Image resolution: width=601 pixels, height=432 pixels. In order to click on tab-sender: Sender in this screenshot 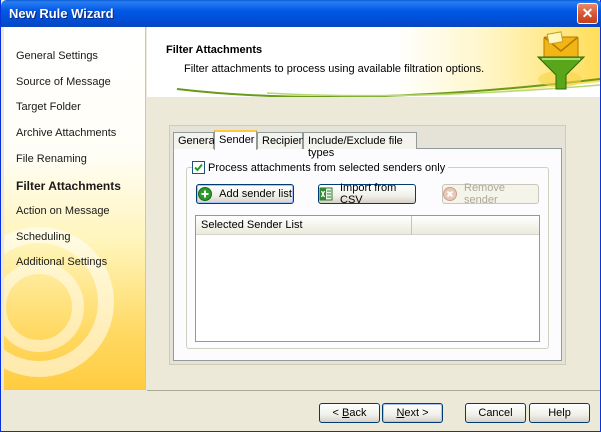, I will do `click(235, 140)`.